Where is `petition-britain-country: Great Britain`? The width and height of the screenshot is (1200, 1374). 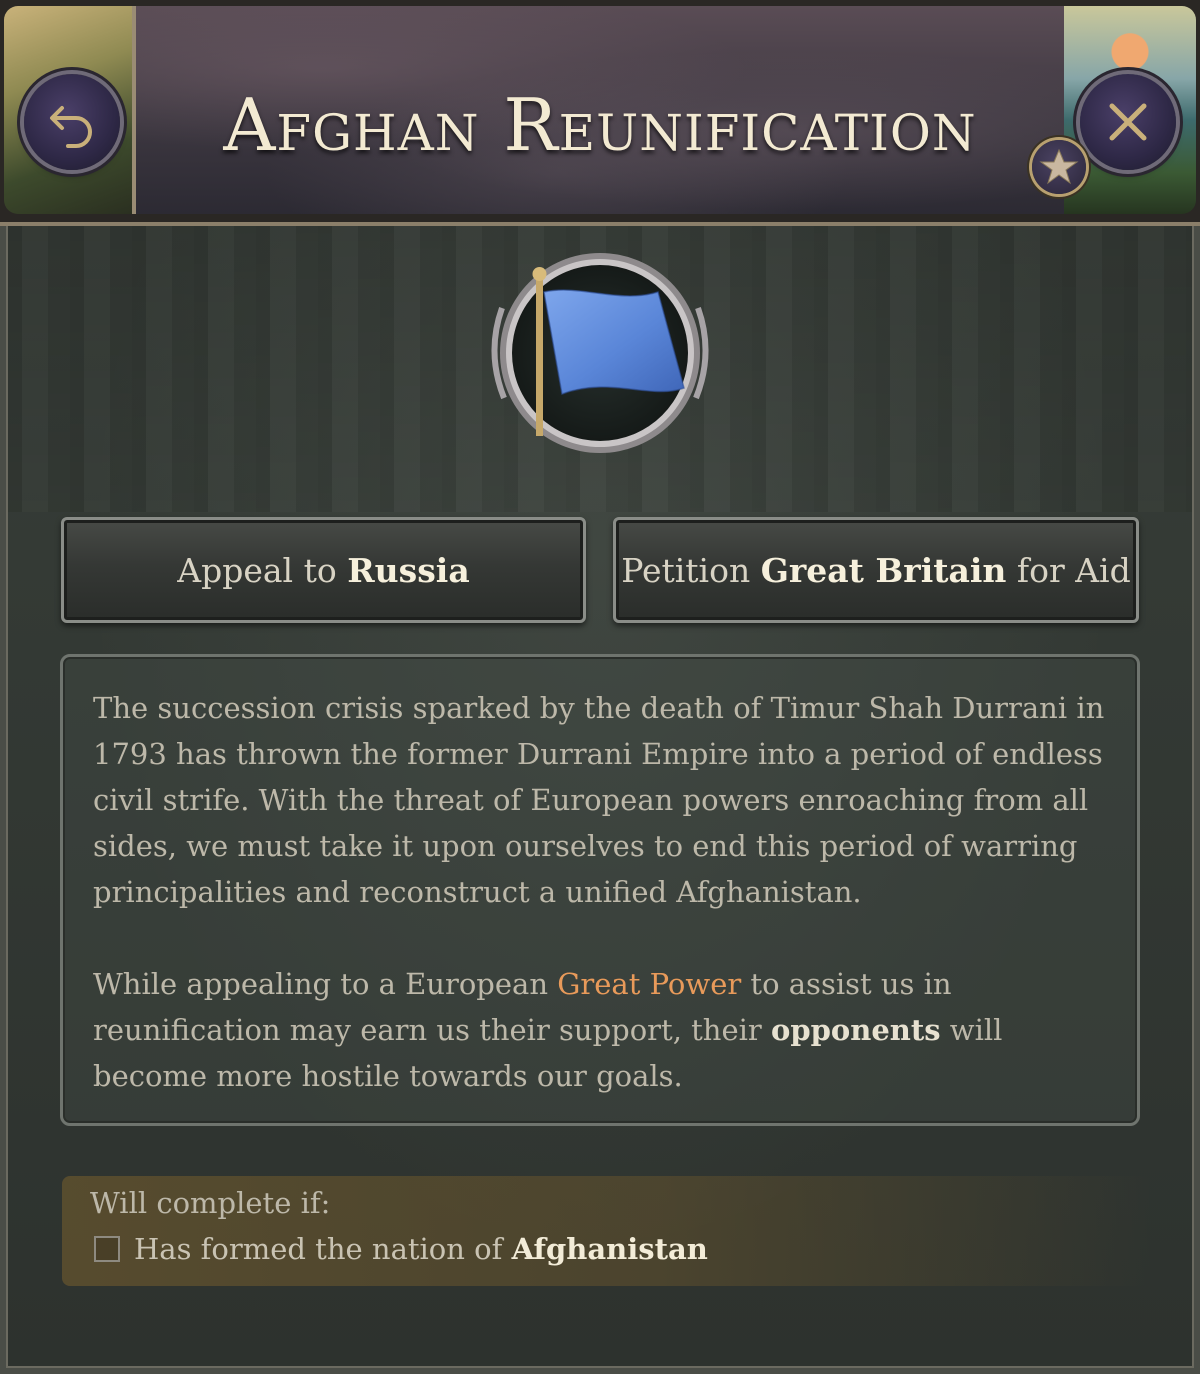
petition-britain-country: Great Britain is located at coordinates (883, 570).